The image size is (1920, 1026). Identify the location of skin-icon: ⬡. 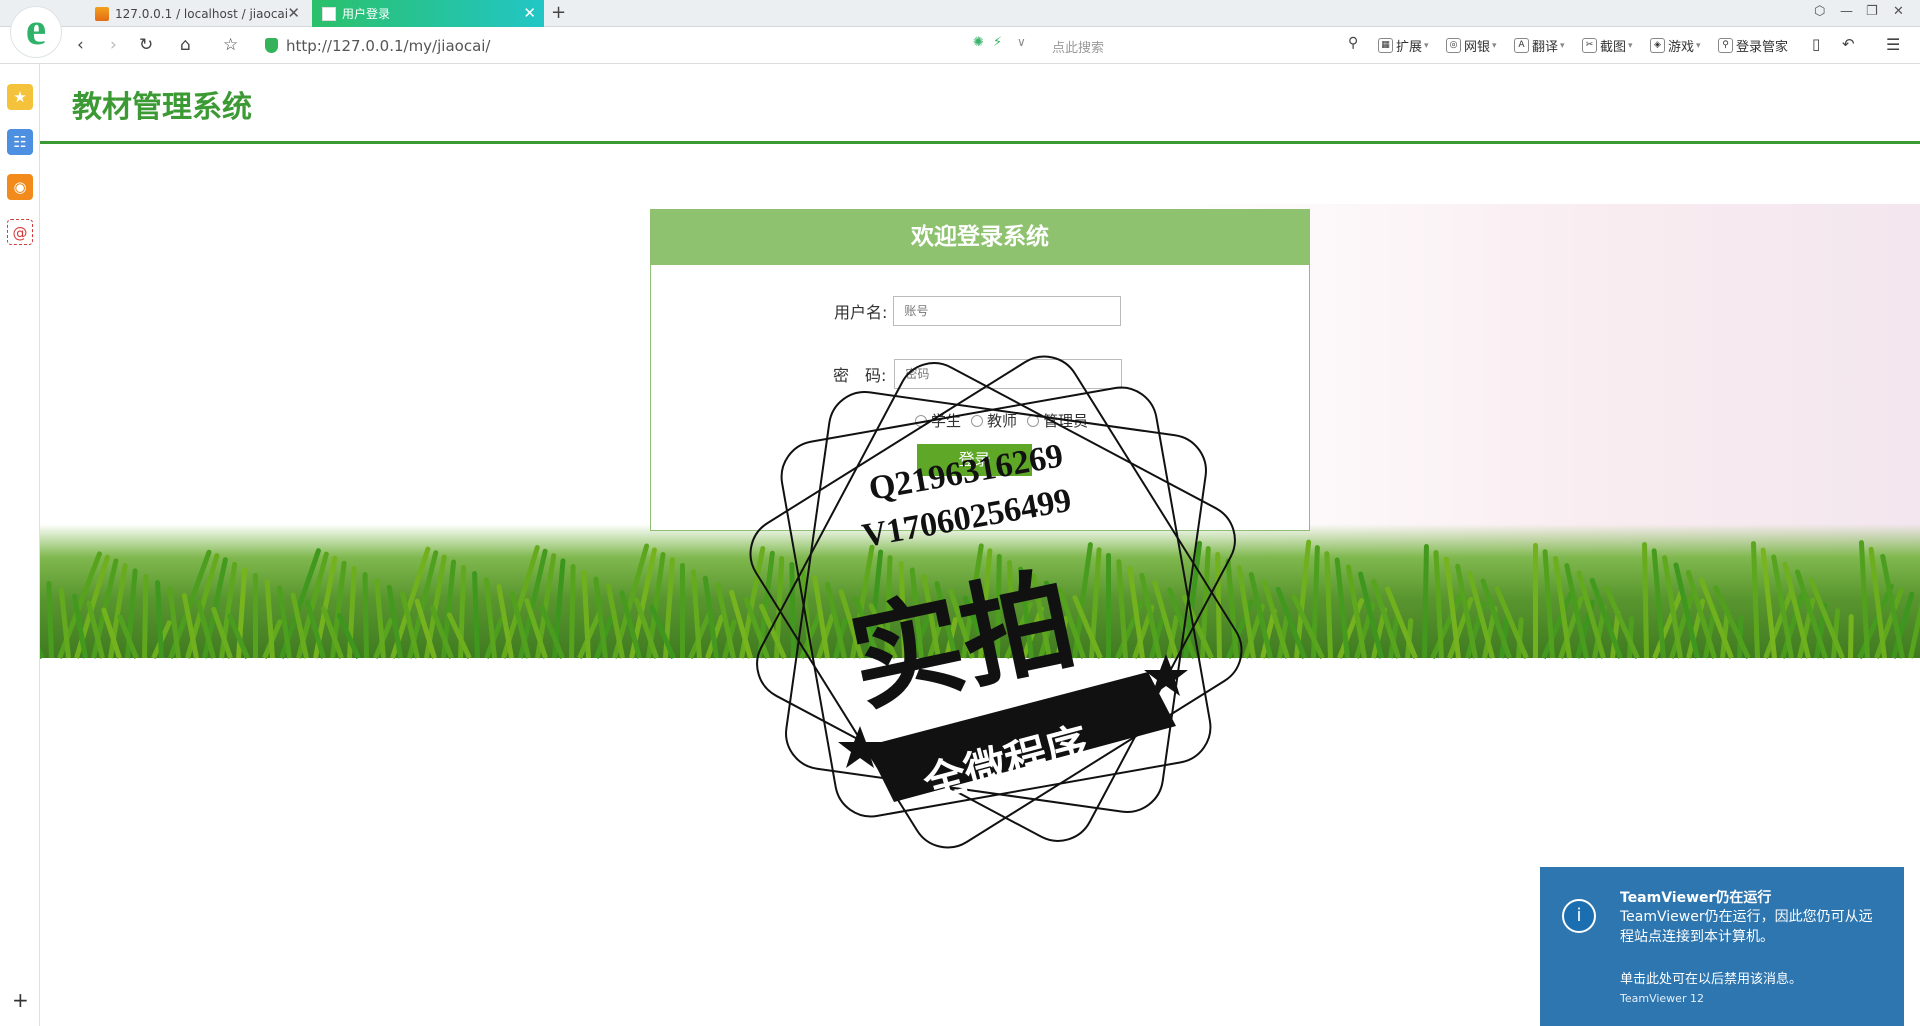
(1819, 11).